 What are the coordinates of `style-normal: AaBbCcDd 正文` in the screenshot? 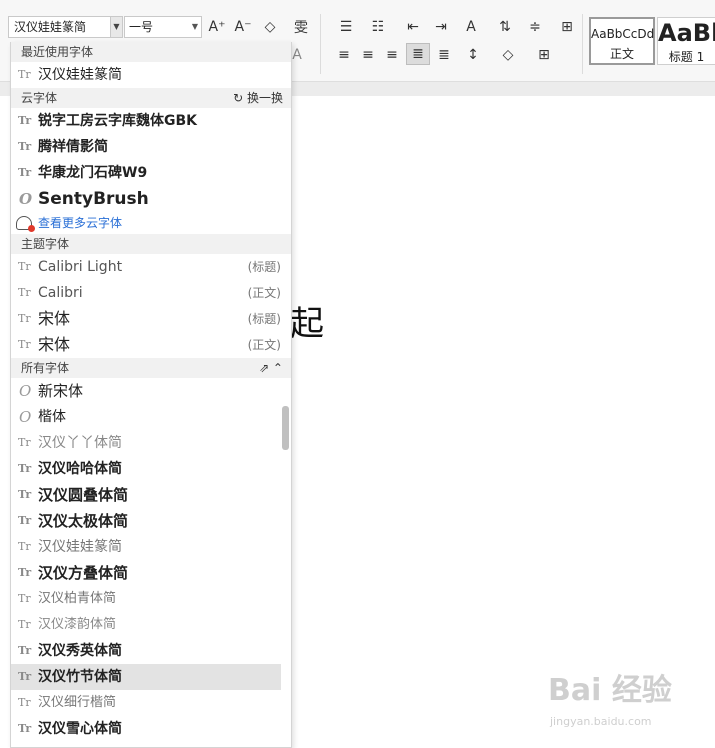 It's located at (622, 41).